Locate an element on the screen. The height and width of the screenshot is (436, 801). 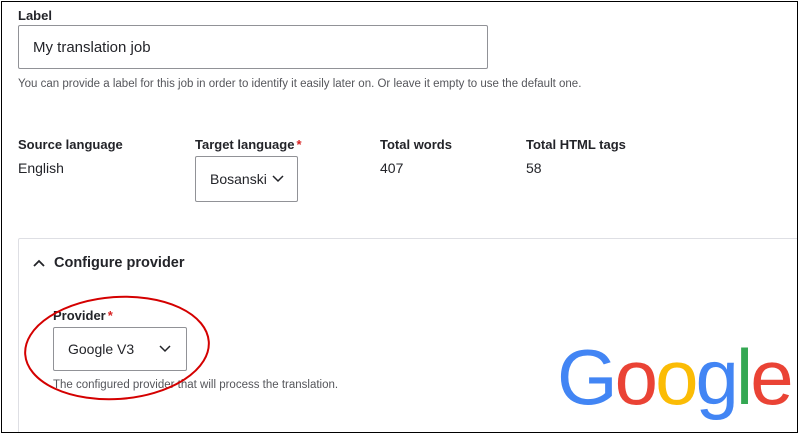
chevron-up-icon is located at coordinates (39, 263).